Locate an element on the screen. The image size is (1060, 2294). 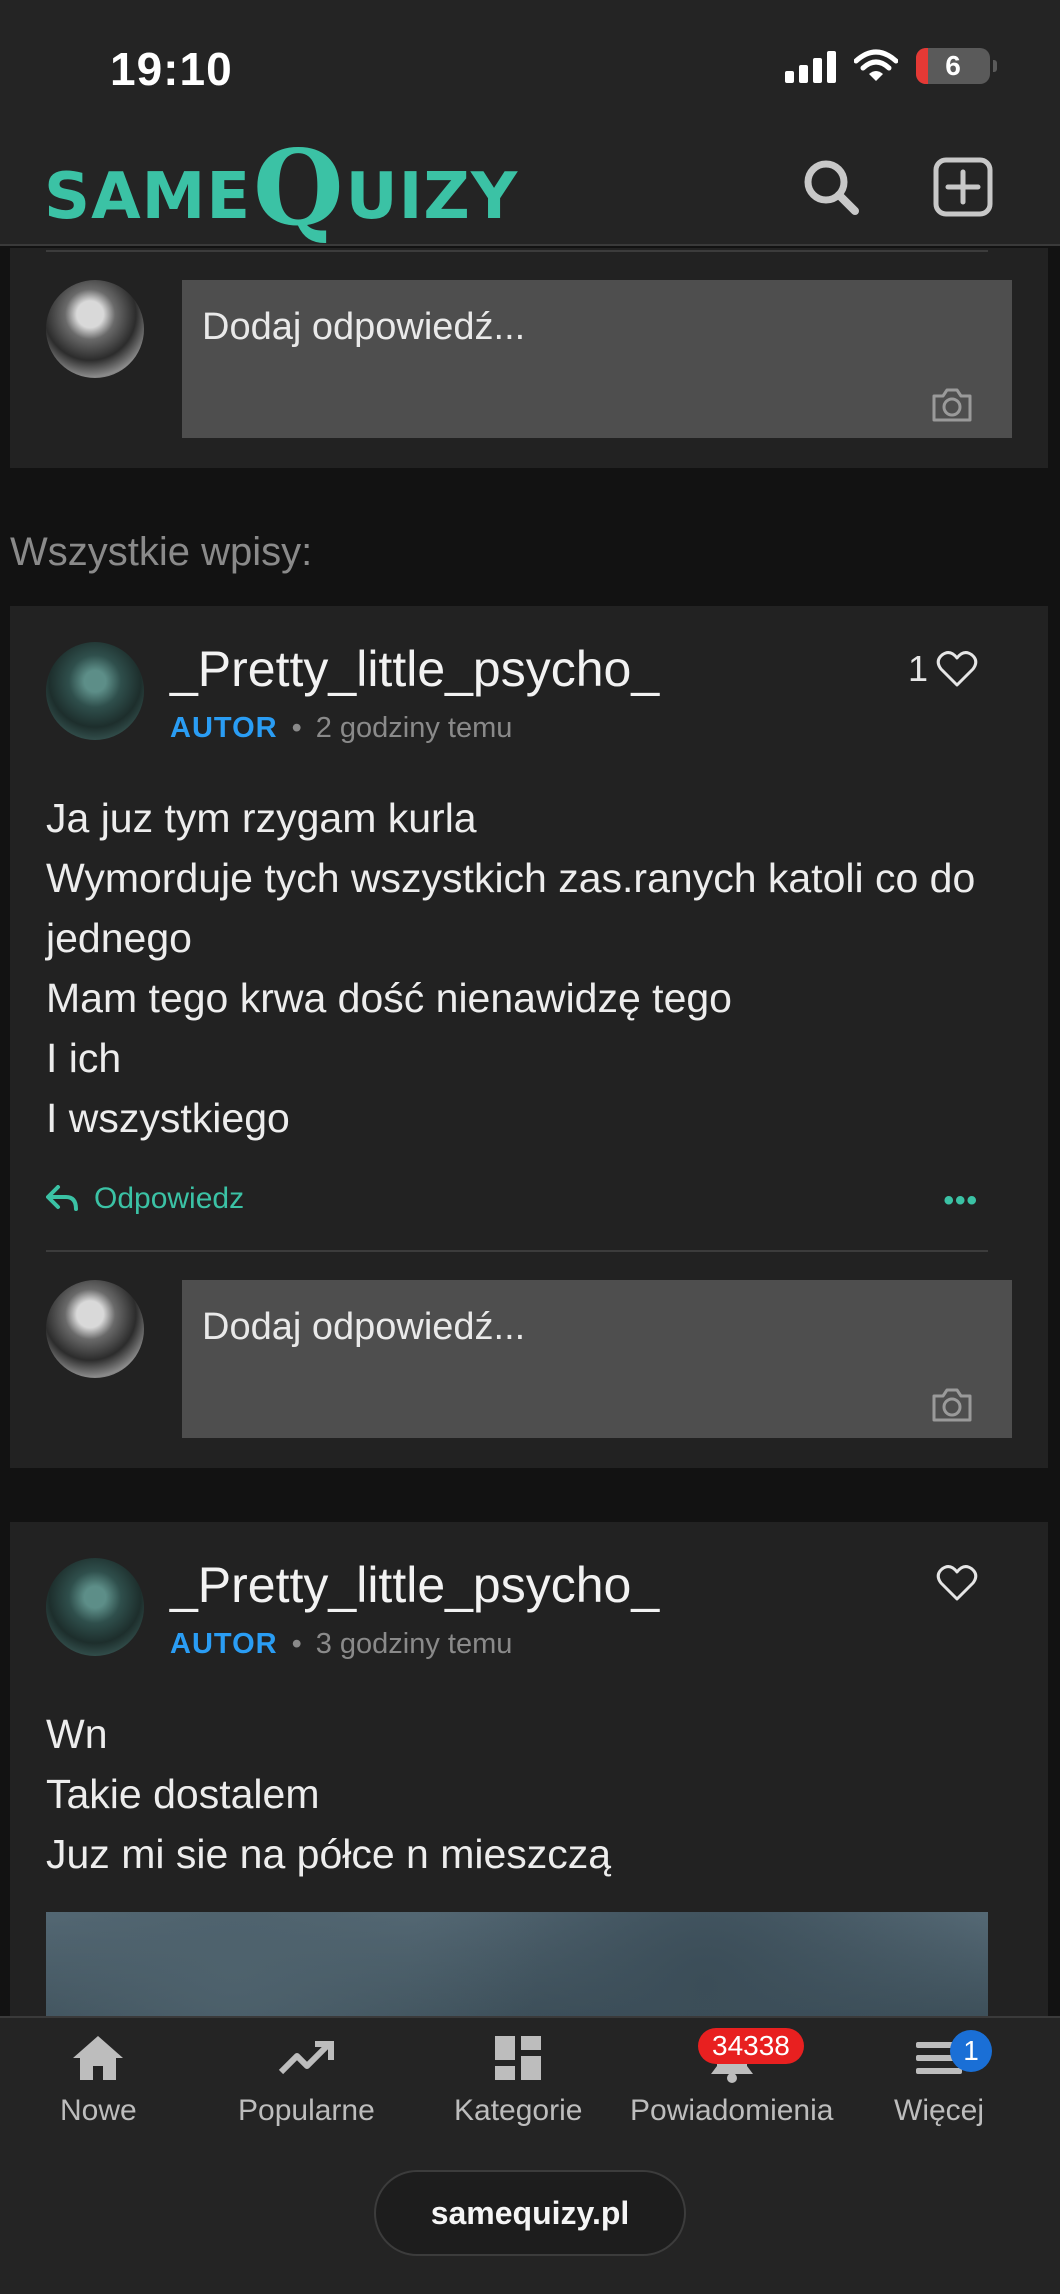
like-button: 1 is located at coordinates (943, 669).